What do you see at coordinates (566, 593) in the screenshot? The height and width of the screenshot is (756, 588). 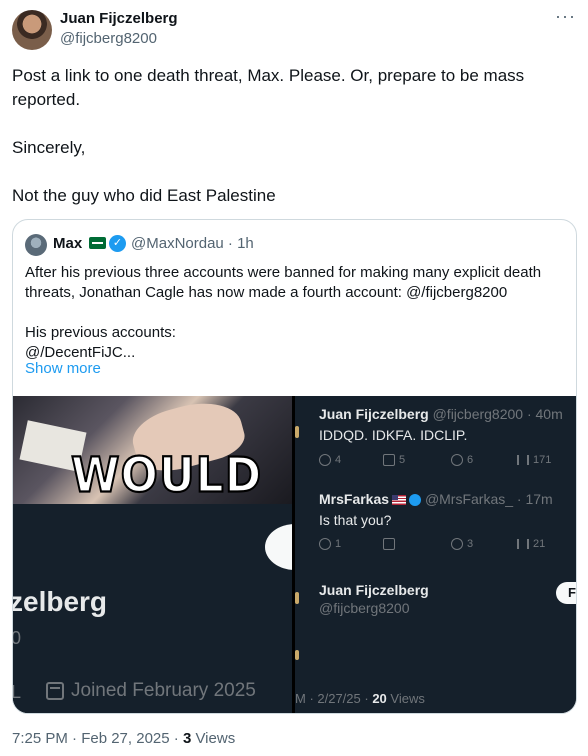 I see `follow-button: Foll` at bounding box center [566, 593].